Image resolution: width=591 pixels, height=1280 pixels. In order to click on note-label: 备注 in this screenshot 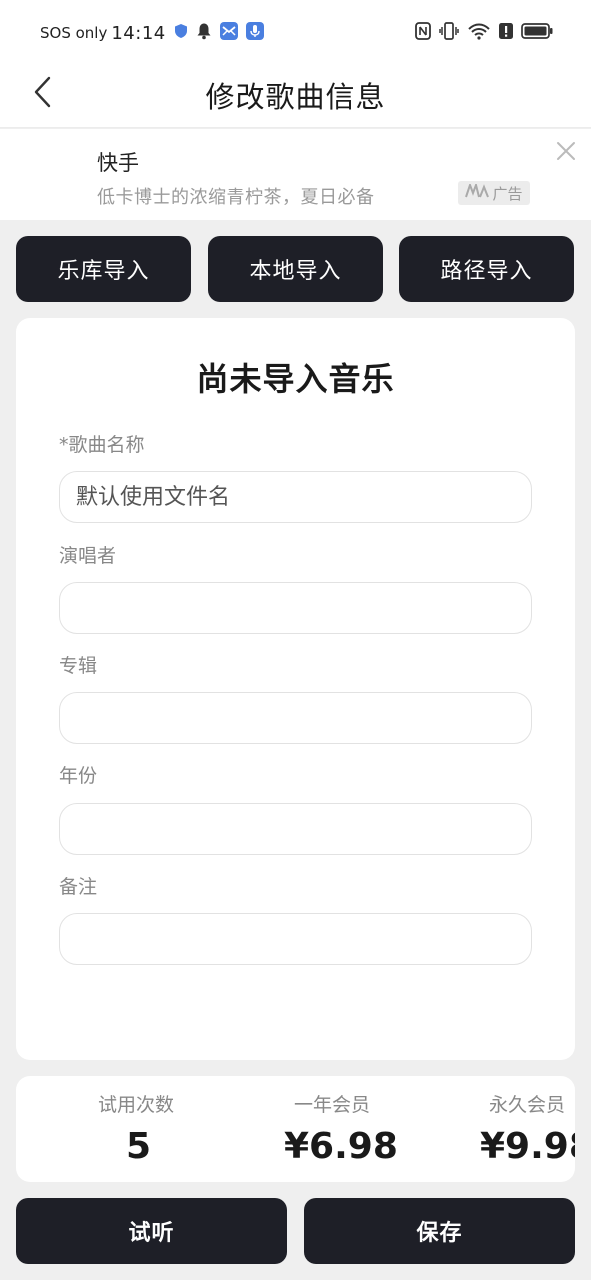, I will do `click(78, 887)`.